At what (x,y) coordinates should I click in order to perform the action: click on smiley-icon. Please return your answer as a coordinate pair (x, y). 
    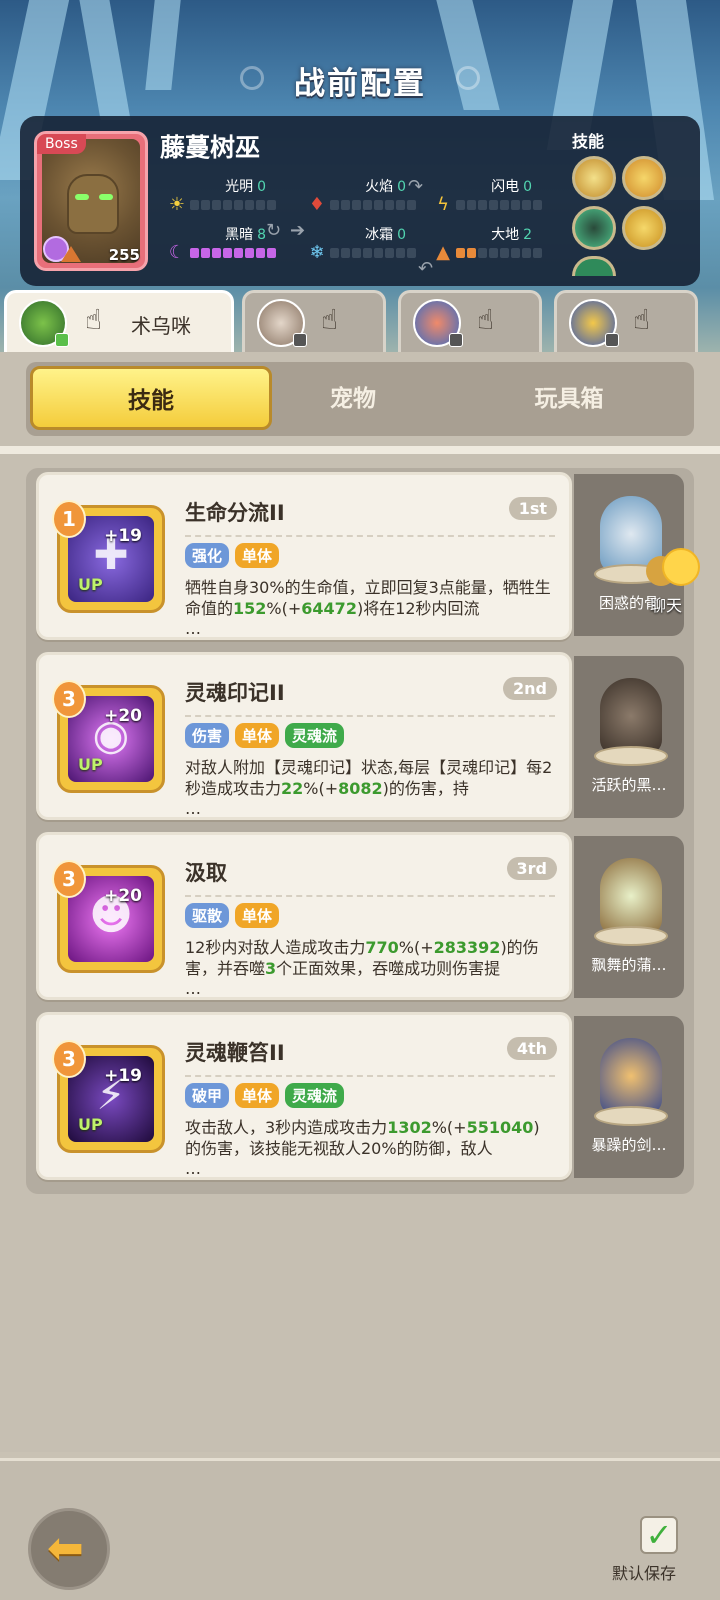
    Looking at the image, I should click on (681, 567).